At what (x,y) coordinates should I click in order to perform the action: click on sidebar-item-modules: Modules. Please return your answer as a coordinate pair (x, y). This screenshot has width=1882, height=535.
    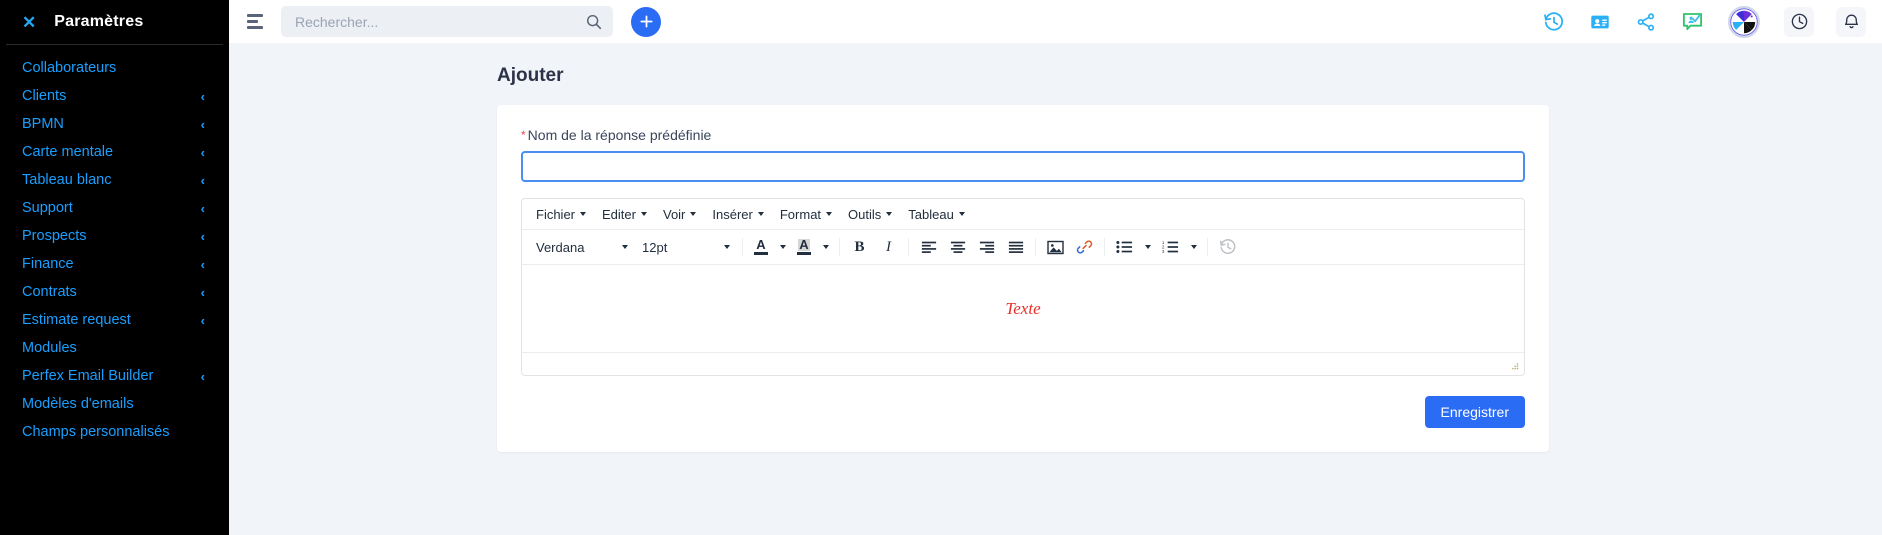
    Looking at the image, I should click on (114, 348).